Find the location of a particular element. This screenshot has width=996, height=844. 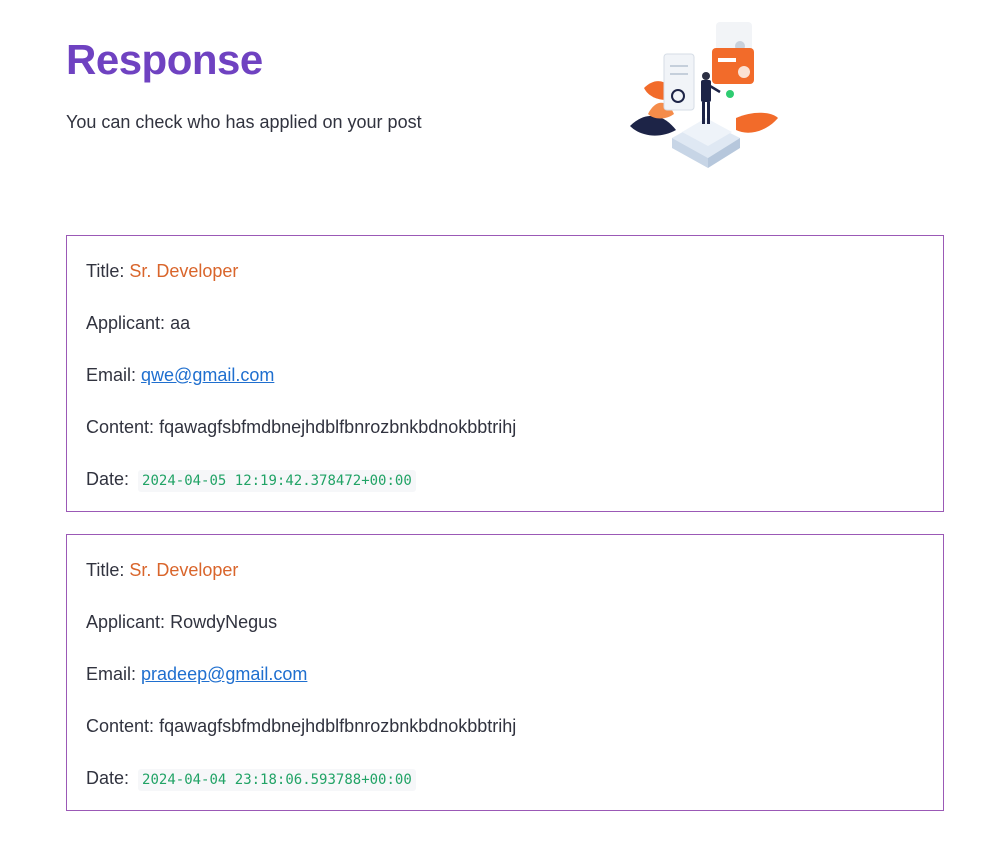

email-link: qwe@gmail.com is located at coordinates (207, 375).